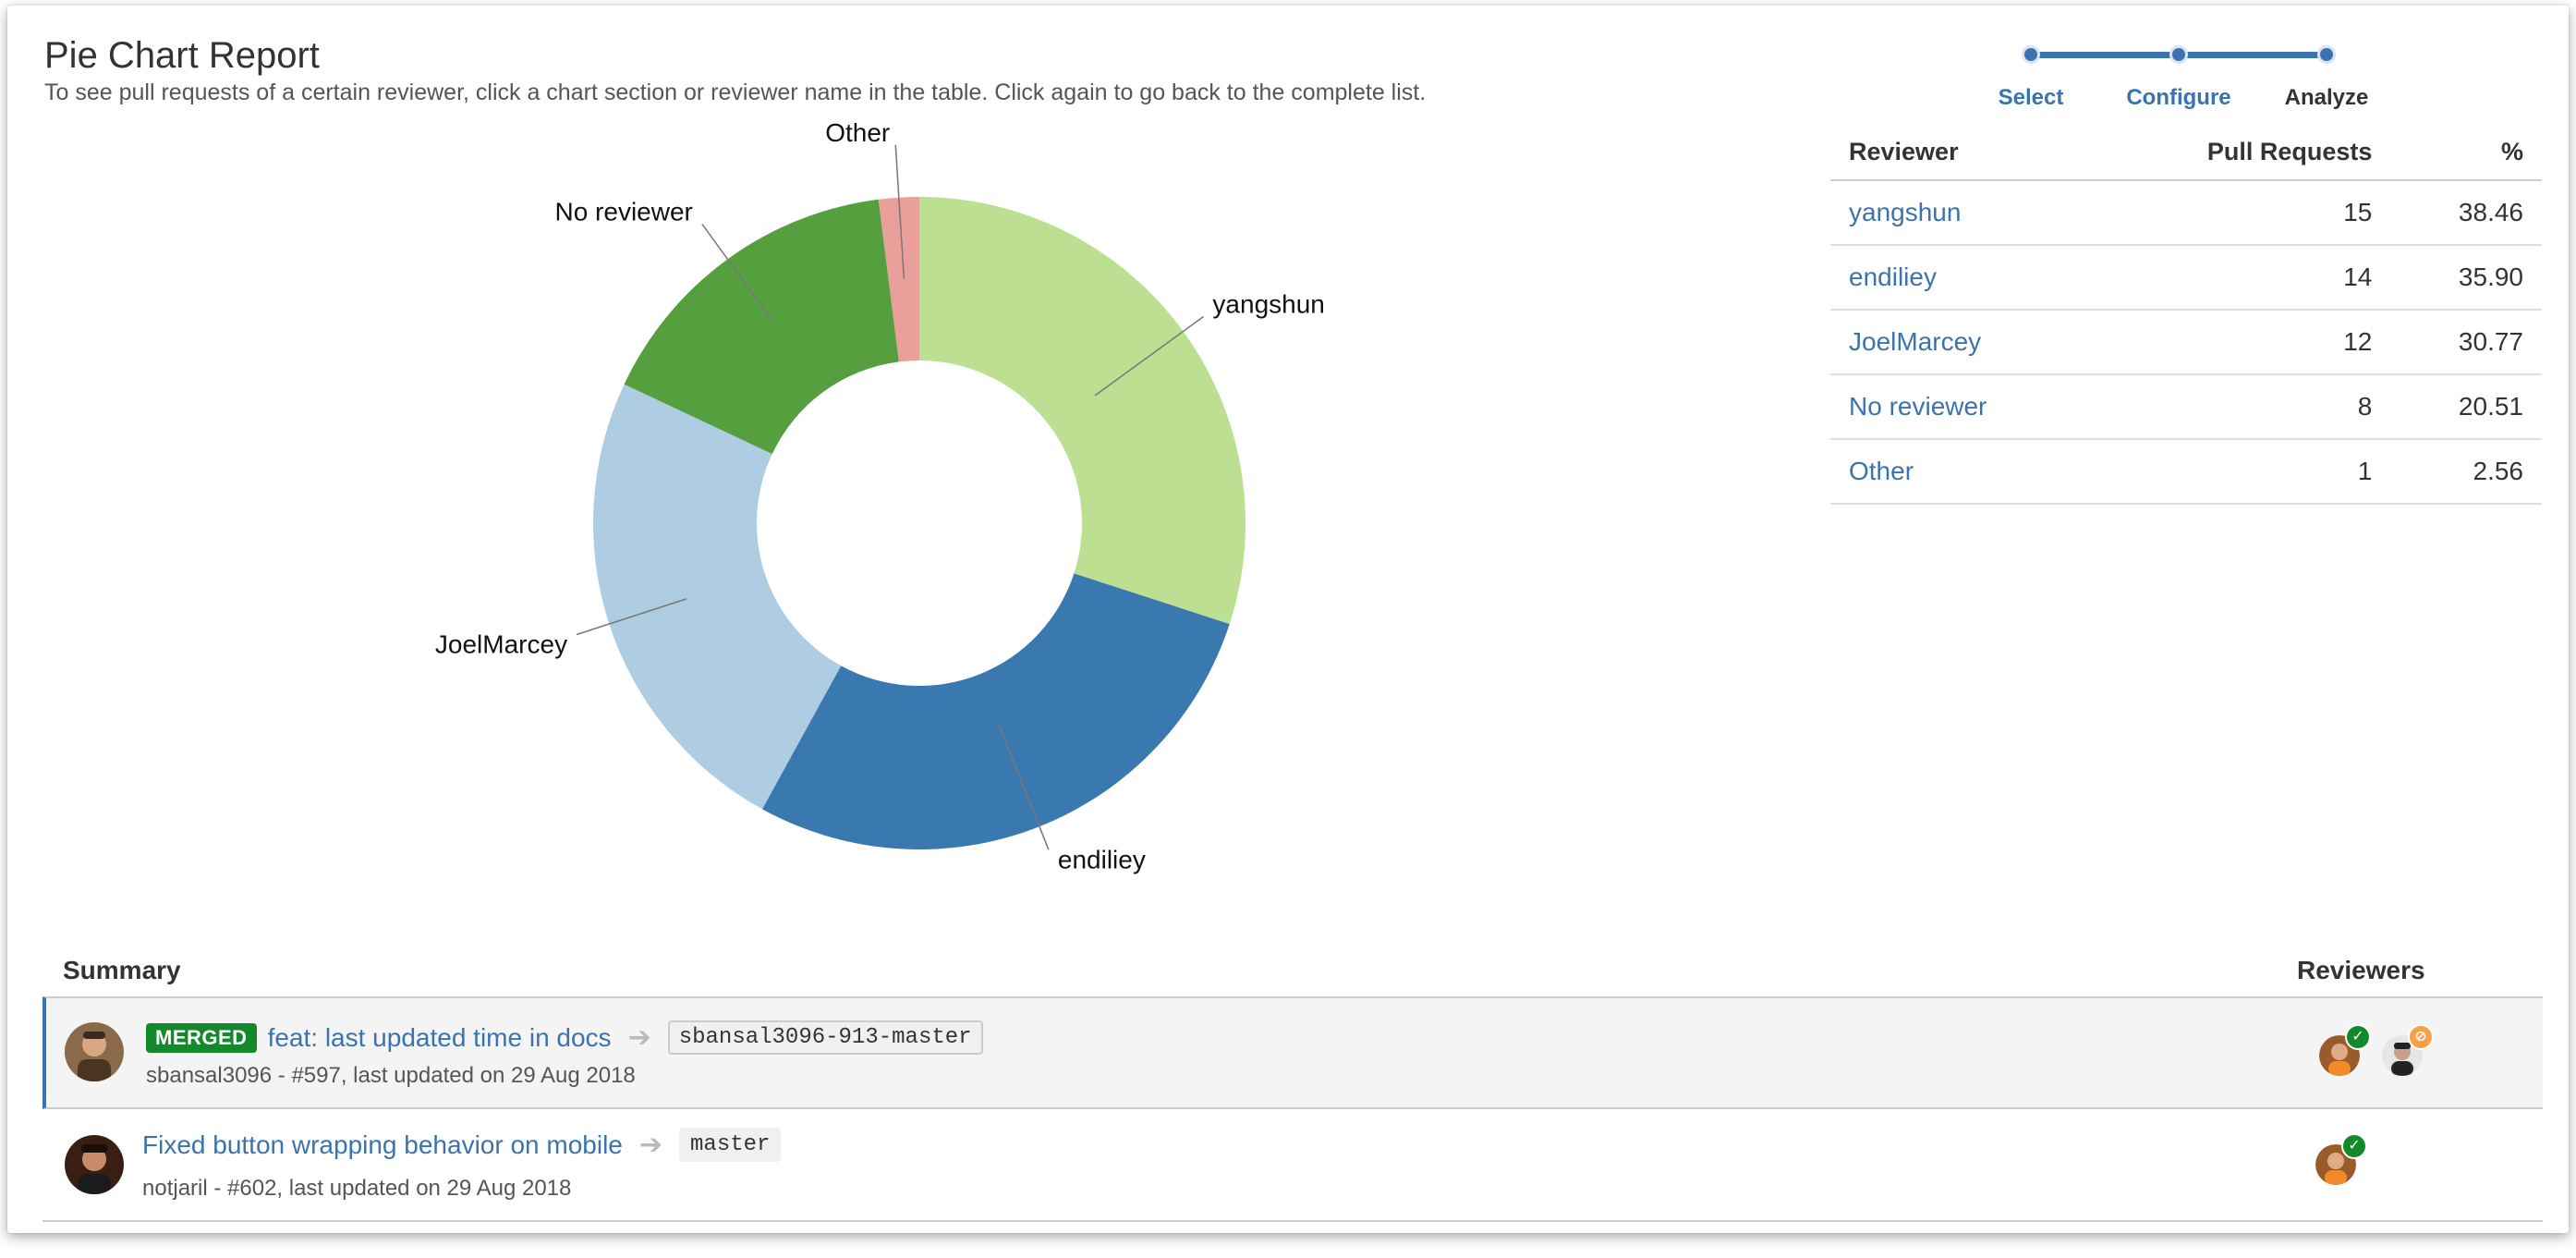  Describe the element at coordinates (2466, 152) in the screenshot. I see `column-header-percent: %` at that location.